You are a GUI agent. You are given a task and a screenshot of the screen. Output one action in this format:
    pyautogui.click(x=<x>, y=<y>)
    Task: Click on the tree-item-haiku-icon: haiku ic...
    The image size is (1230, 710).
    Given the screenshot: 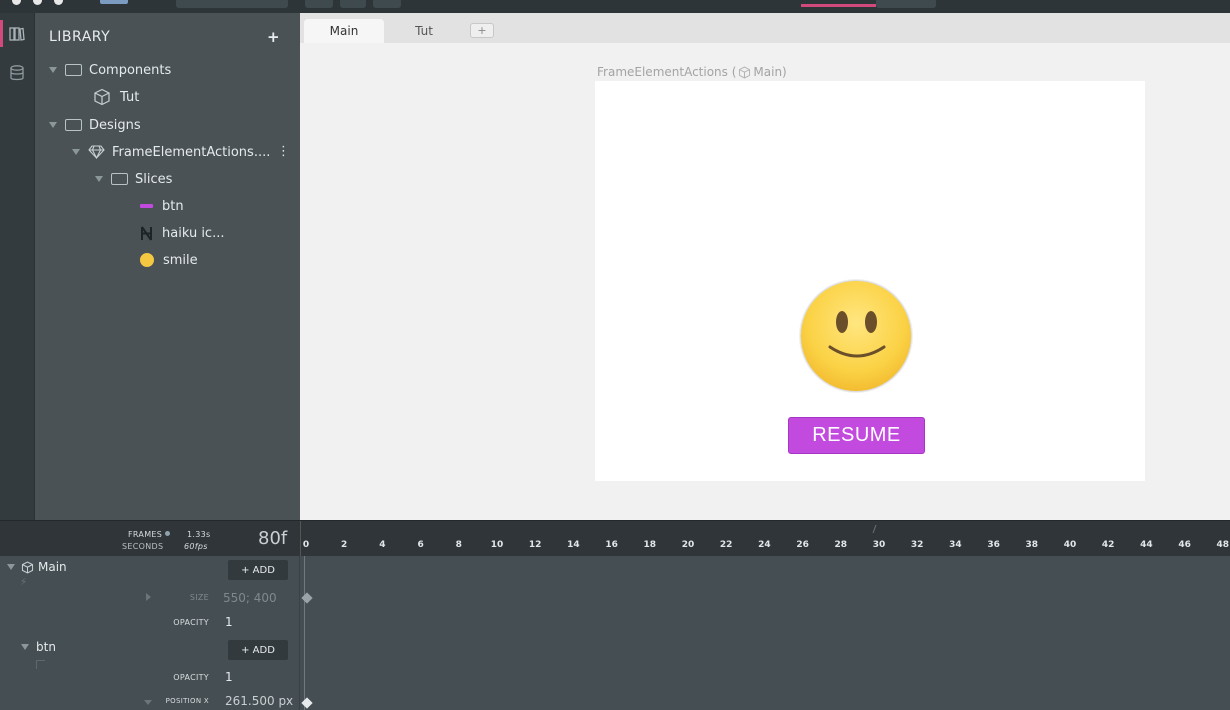 What is the action you would take?
    pyautogui.click(x=182, y=233)
    